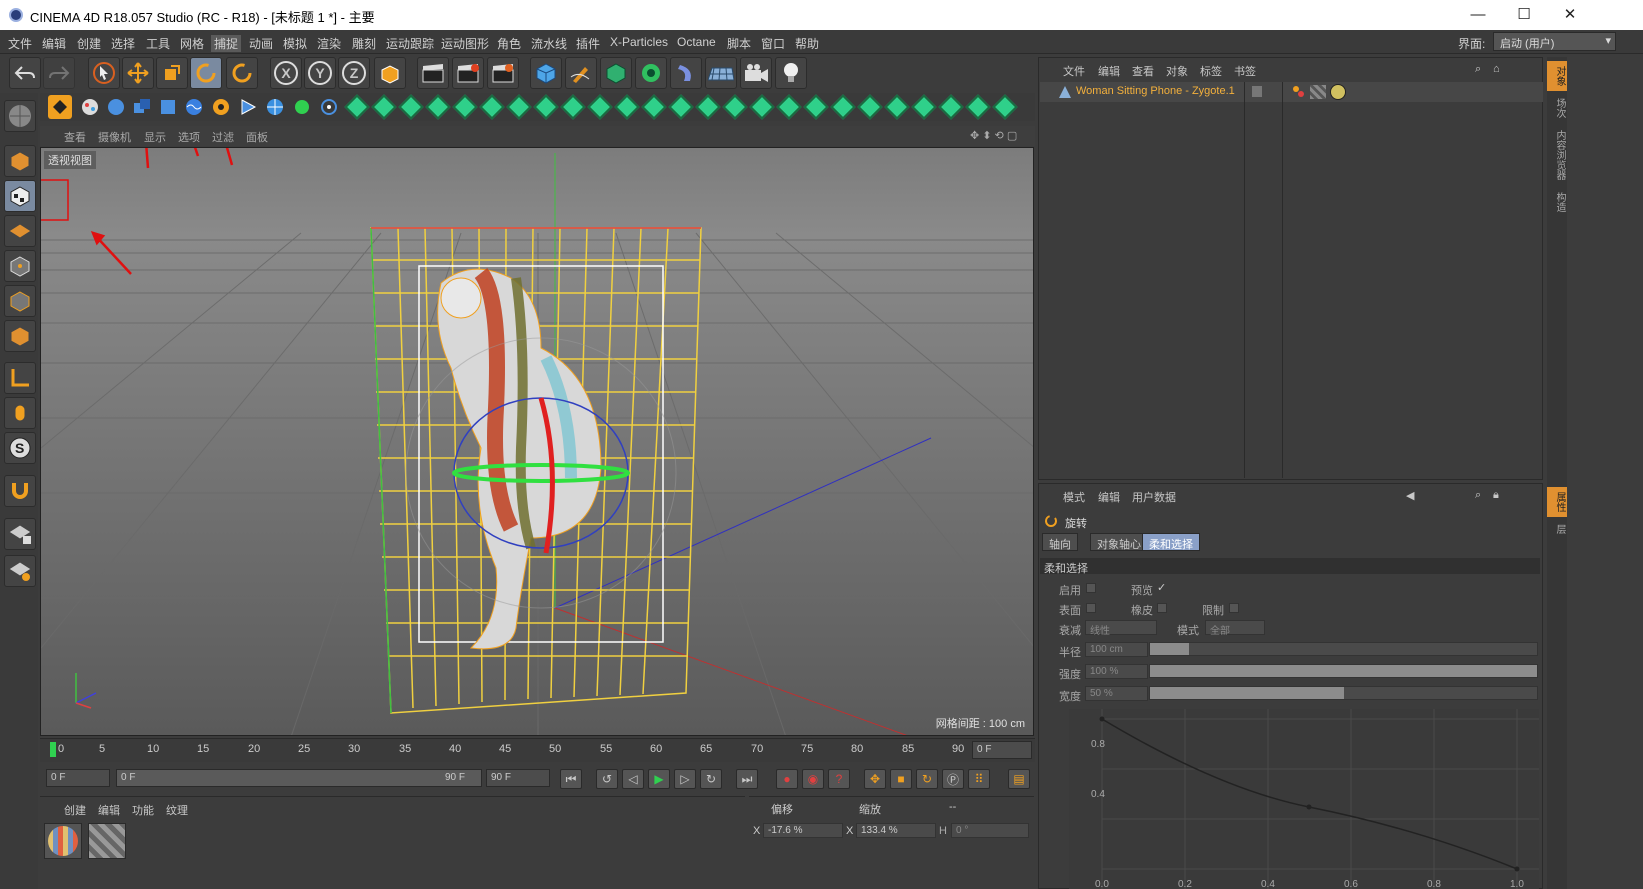 The image size is (1643, 889). Describe the element at coordinates (248, 107) in the screenshot. I see `xp-play-button` at that location.